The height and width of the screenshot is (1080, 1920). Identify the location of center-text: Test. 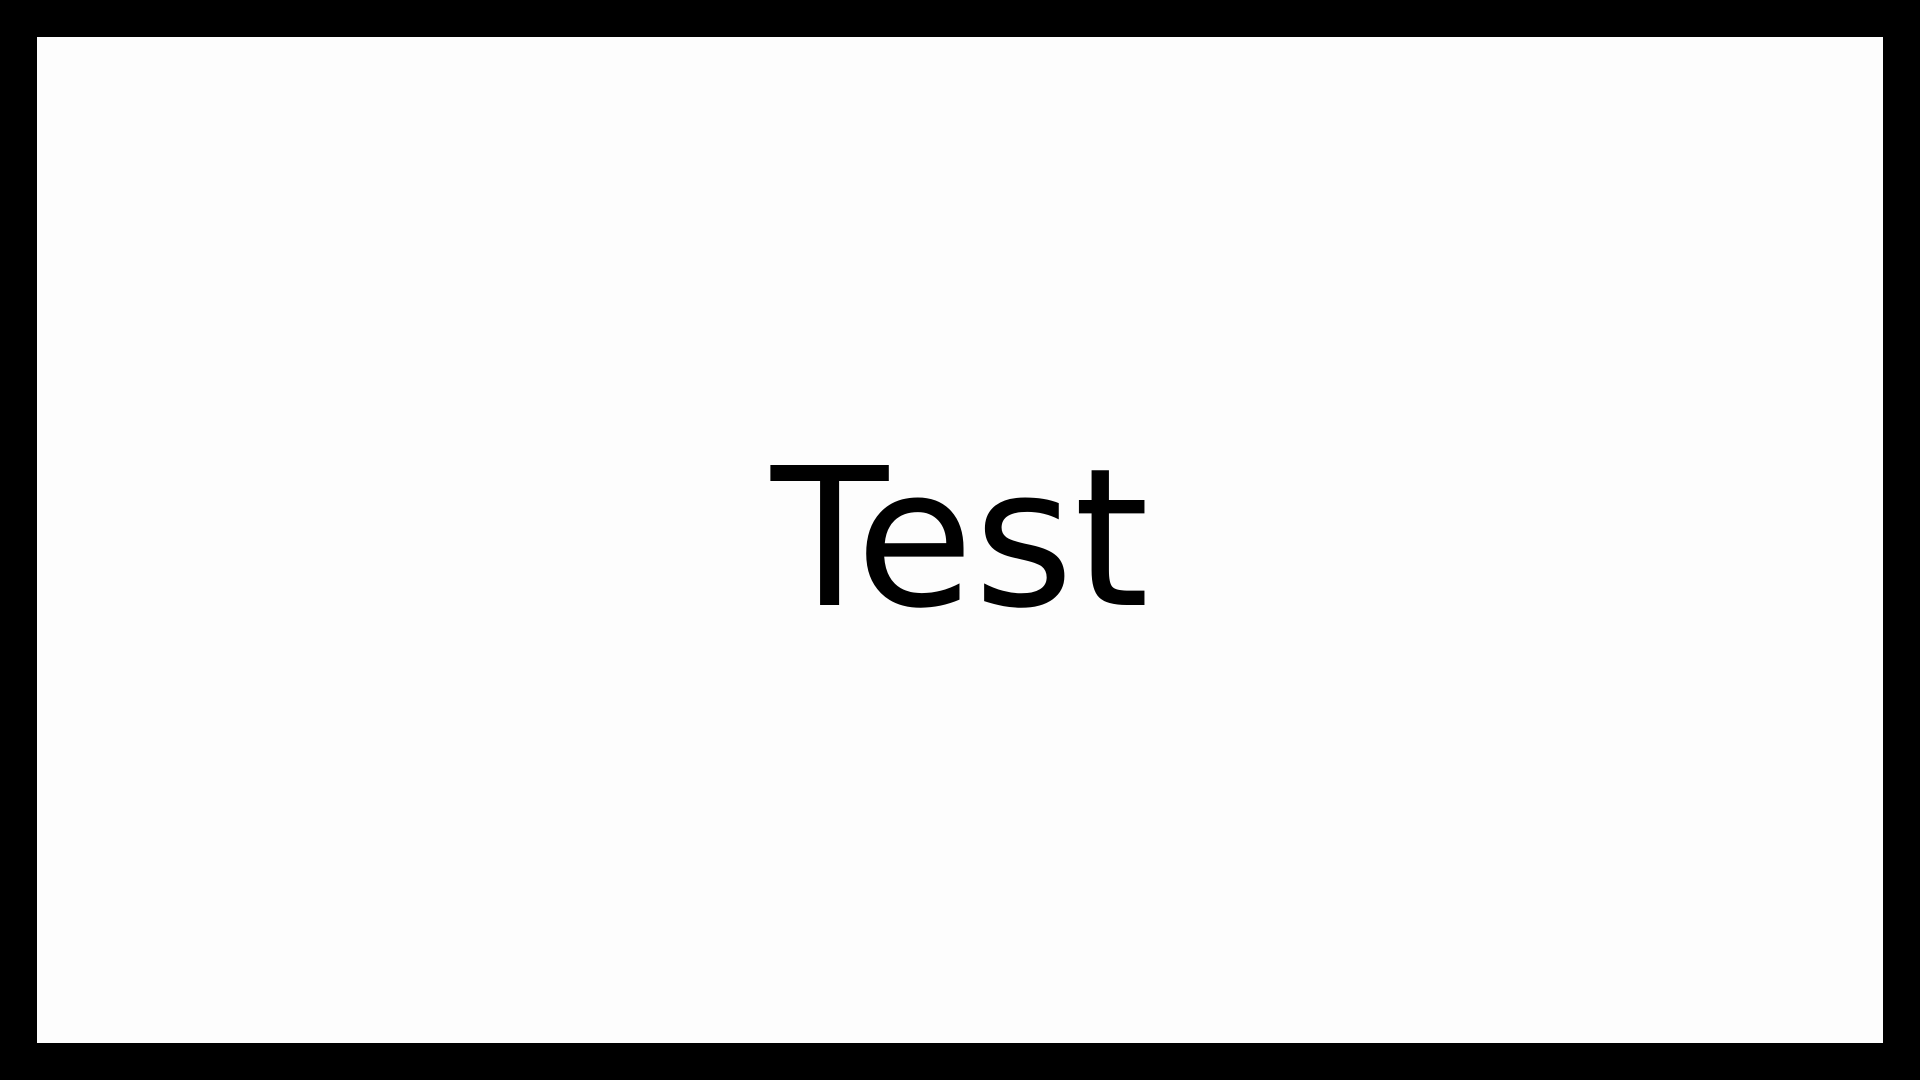
(960, 539).